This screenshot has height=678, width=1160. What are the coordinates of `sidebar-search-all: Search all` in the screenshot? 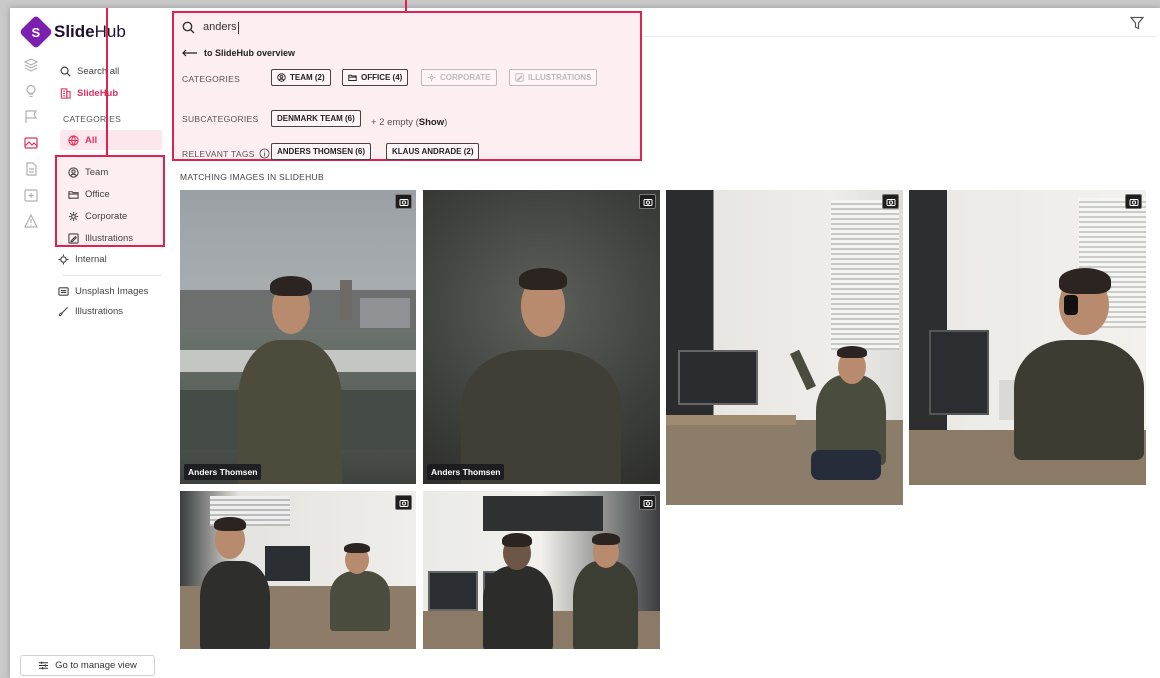 It's located at (89, 71).